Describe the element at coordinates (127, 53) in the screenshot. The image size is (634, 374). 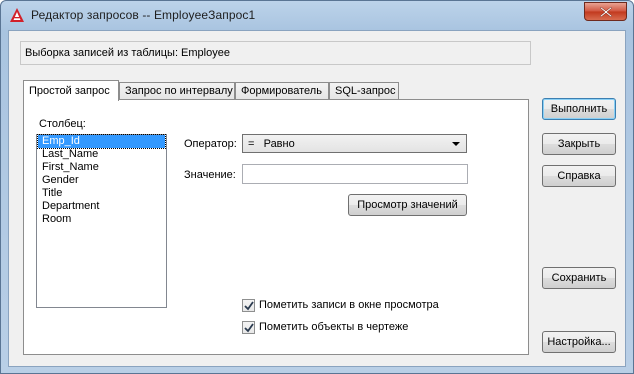
I see `source-table-label: Выборка записей из таблицы: Employee` at that location.